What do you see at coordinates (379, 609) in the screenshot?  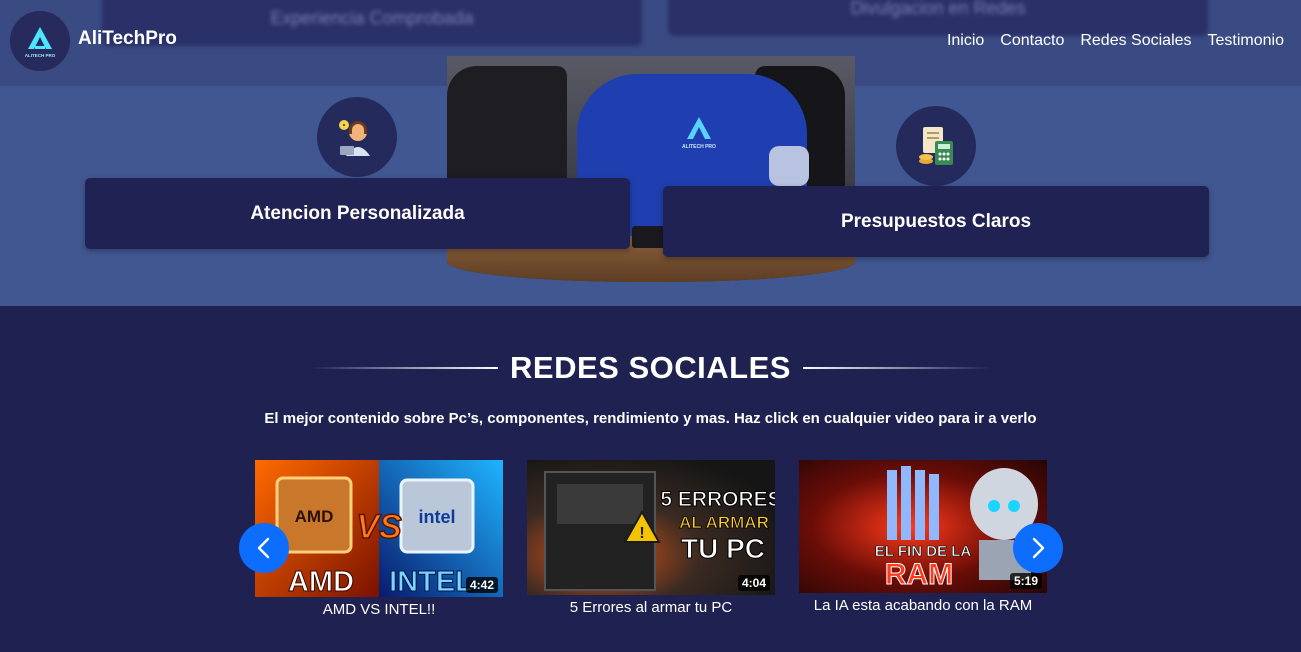 I see `video-title: AMD VS INTEL!!` at bounding box center [379, 609].